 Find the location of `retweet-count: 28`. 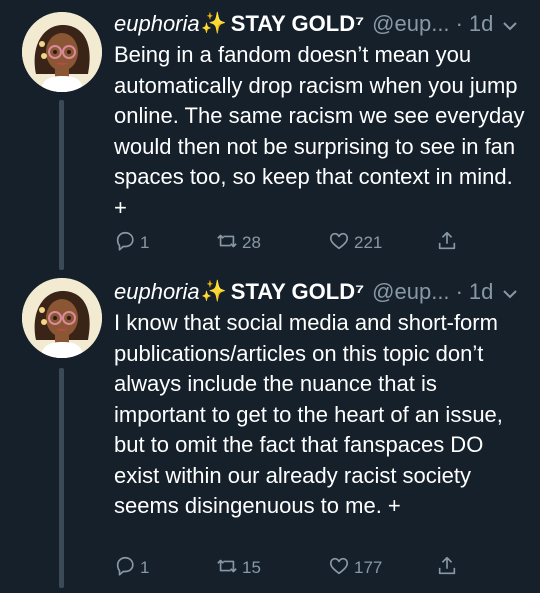

retweet-count: 28 is located at coordinates (251, 242).